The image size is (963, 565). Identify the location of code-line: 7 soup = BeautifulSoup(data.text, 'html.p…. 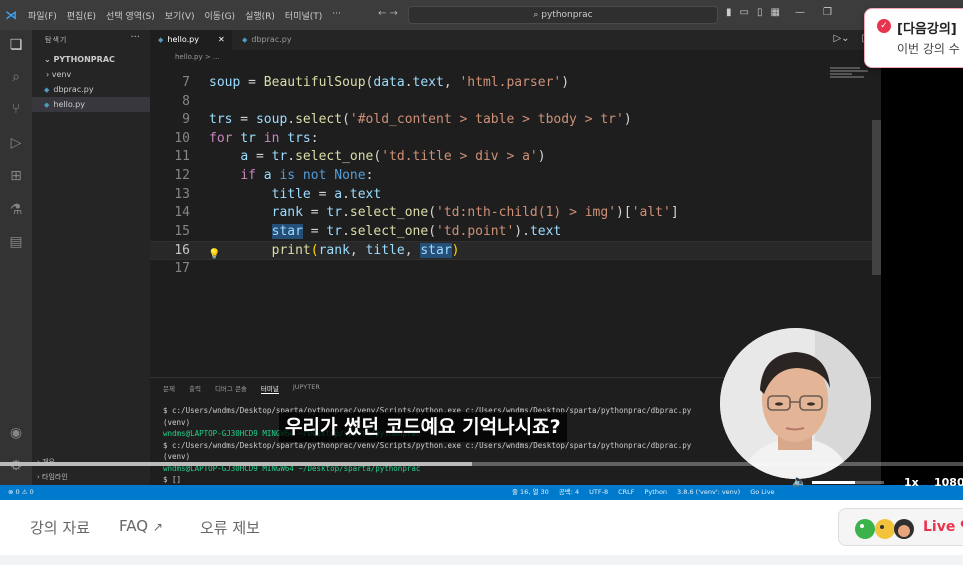
(512, 83).